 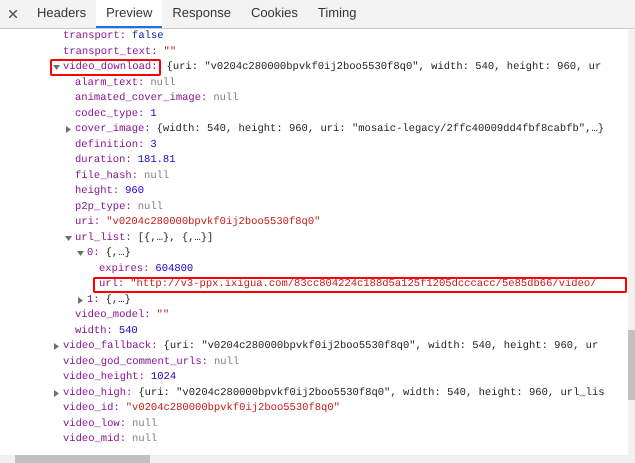 What do you see at coordinates (13, 14) in the screenshot?
I see `close-icon` at bounding box center [13, 14].